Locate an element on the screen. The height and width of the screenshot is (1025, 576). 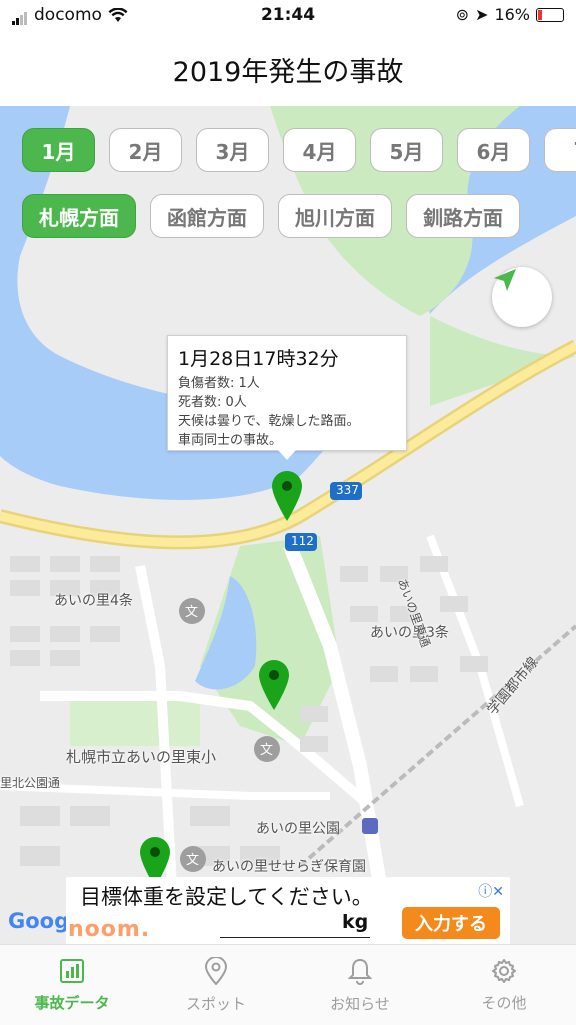
month-chip-1: 1月 is located at coordinates (58, 150).